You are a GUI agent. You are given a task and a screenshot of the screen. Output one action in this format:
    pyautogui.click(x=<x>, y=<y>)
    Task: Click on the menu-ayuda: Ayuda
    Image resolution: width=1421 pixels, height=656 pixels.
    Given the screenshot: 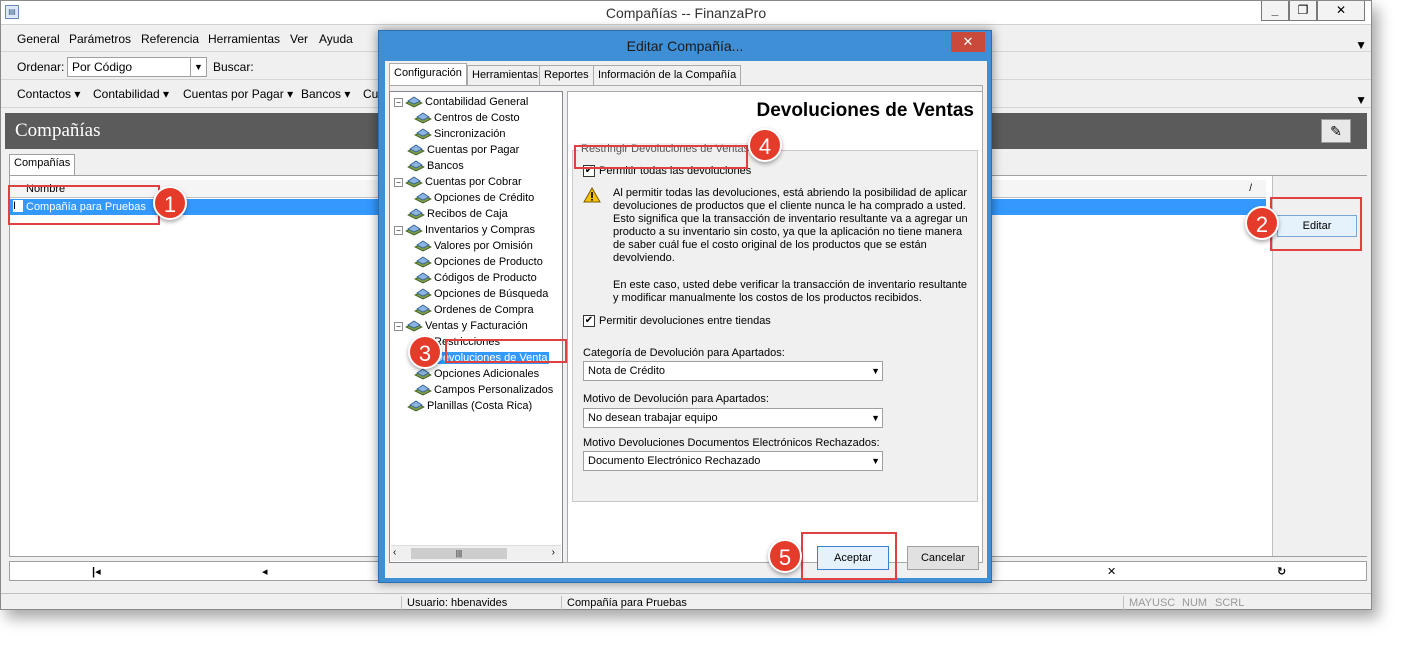 What is the action you would take?
    pyautogui.click(x=336, y=39)
    